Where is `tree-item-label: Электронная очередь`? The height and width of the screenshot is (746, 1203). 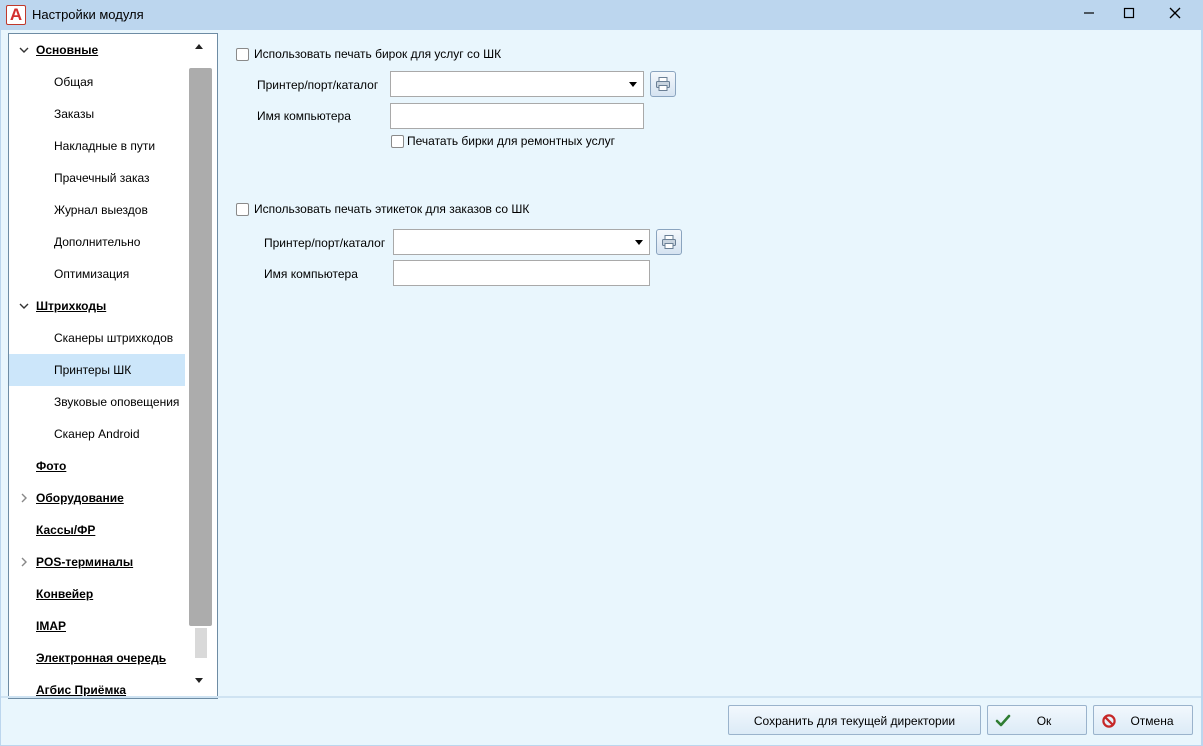
tree-item-label: Электронная очередь is located at coordinates (101, 658).